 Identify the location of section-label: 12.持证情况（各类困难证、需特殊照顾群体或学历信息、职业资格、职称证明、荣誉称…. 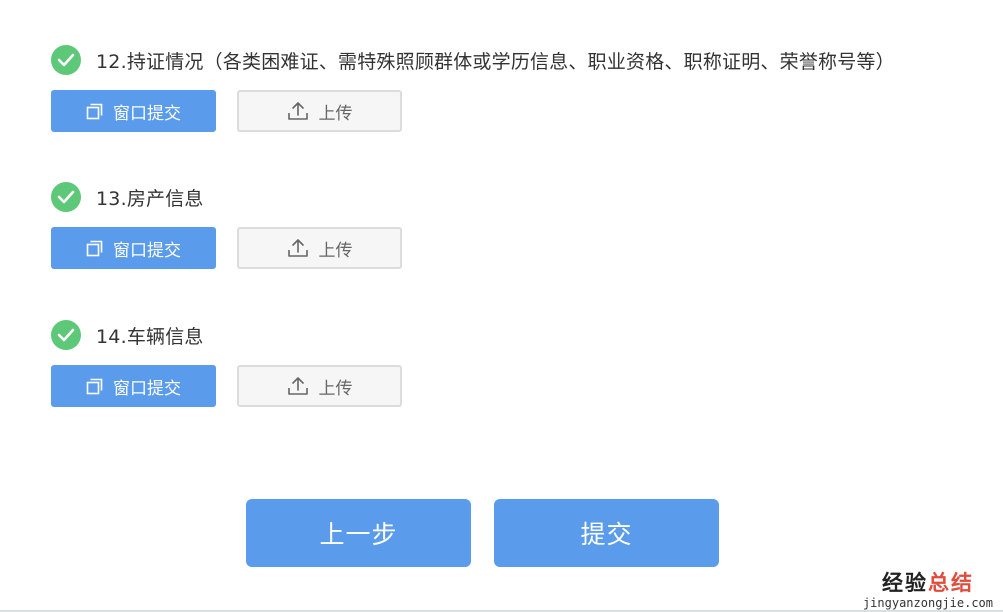
(495, 61).